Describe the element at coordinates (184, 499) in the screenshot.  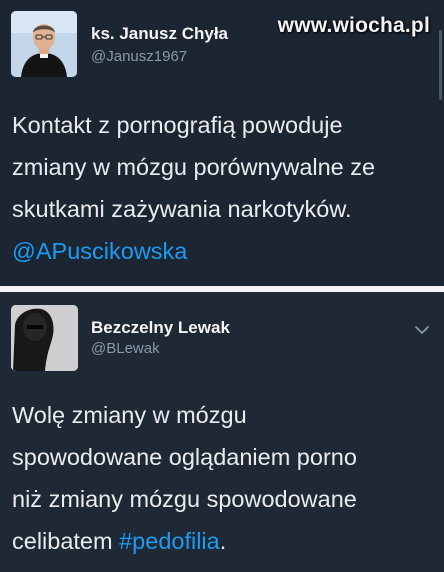
I see `tweet-text-line: niż zmiany mózgu spowodowane` at that location.